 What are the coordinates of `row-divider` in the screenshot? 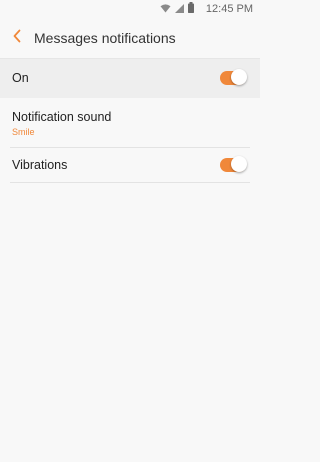 It's located at (130, 182).